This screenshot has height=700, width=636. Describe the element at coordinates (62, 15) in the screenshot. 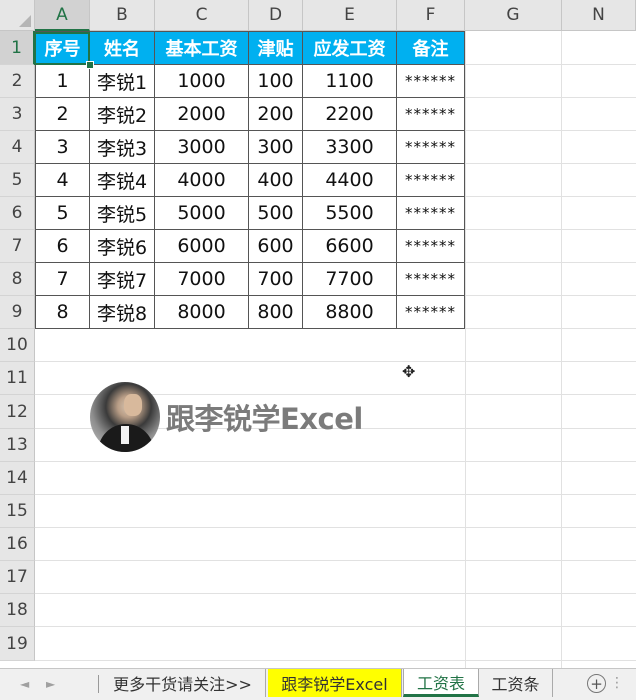

I see `column-header-a: A` at that location.